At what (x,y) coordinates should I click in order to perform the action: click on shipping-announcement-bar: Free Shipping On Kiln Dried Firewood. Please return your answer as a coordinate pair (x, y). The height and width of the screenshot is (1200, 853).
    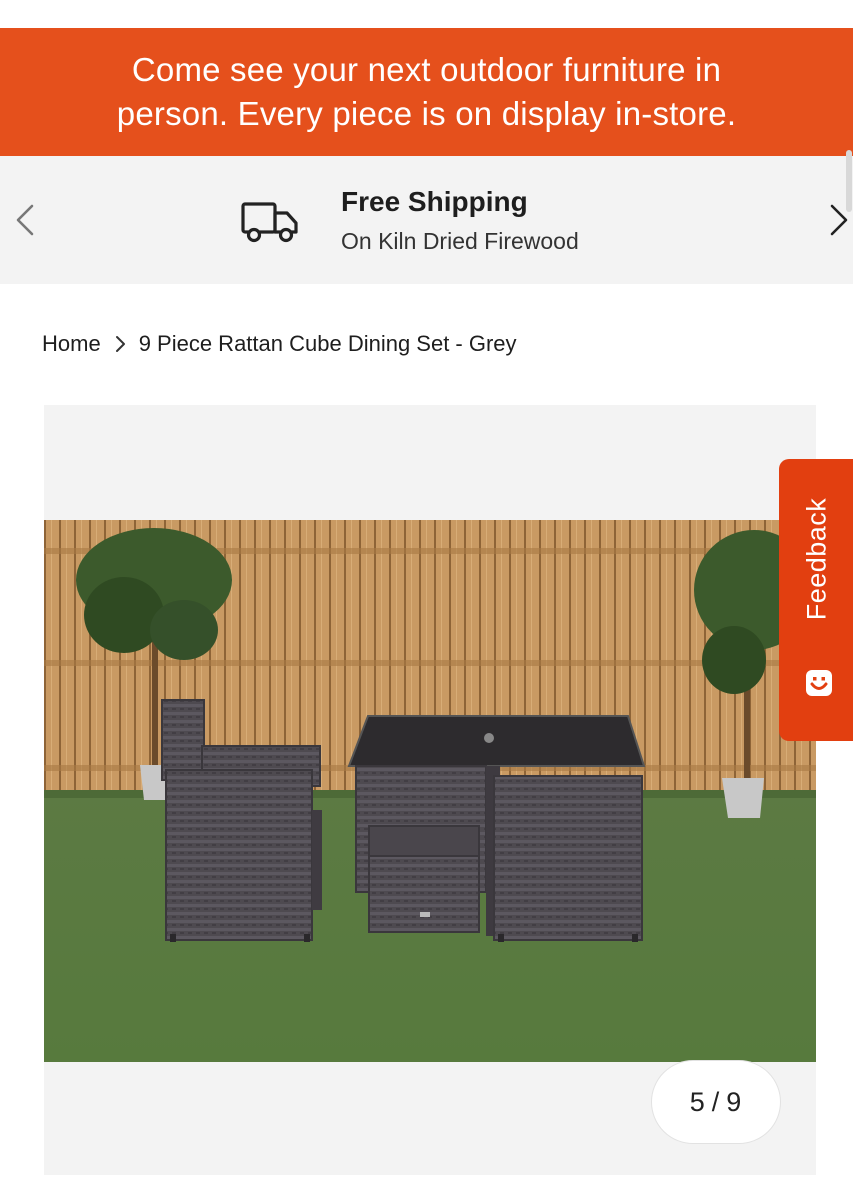
    Looking at the image, I should click on (426, 220).